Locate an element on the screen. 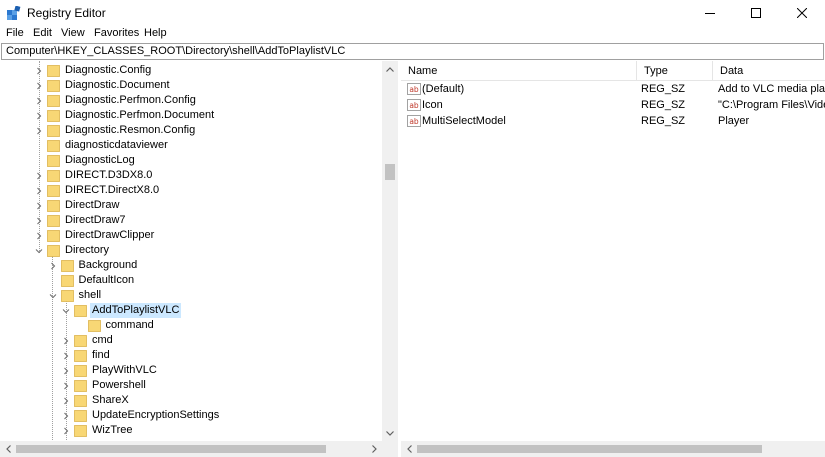 This screenshot has height=457, width=825. tree-item: DIRECT.D3DX8.0 is located at coordinates (94, 175).